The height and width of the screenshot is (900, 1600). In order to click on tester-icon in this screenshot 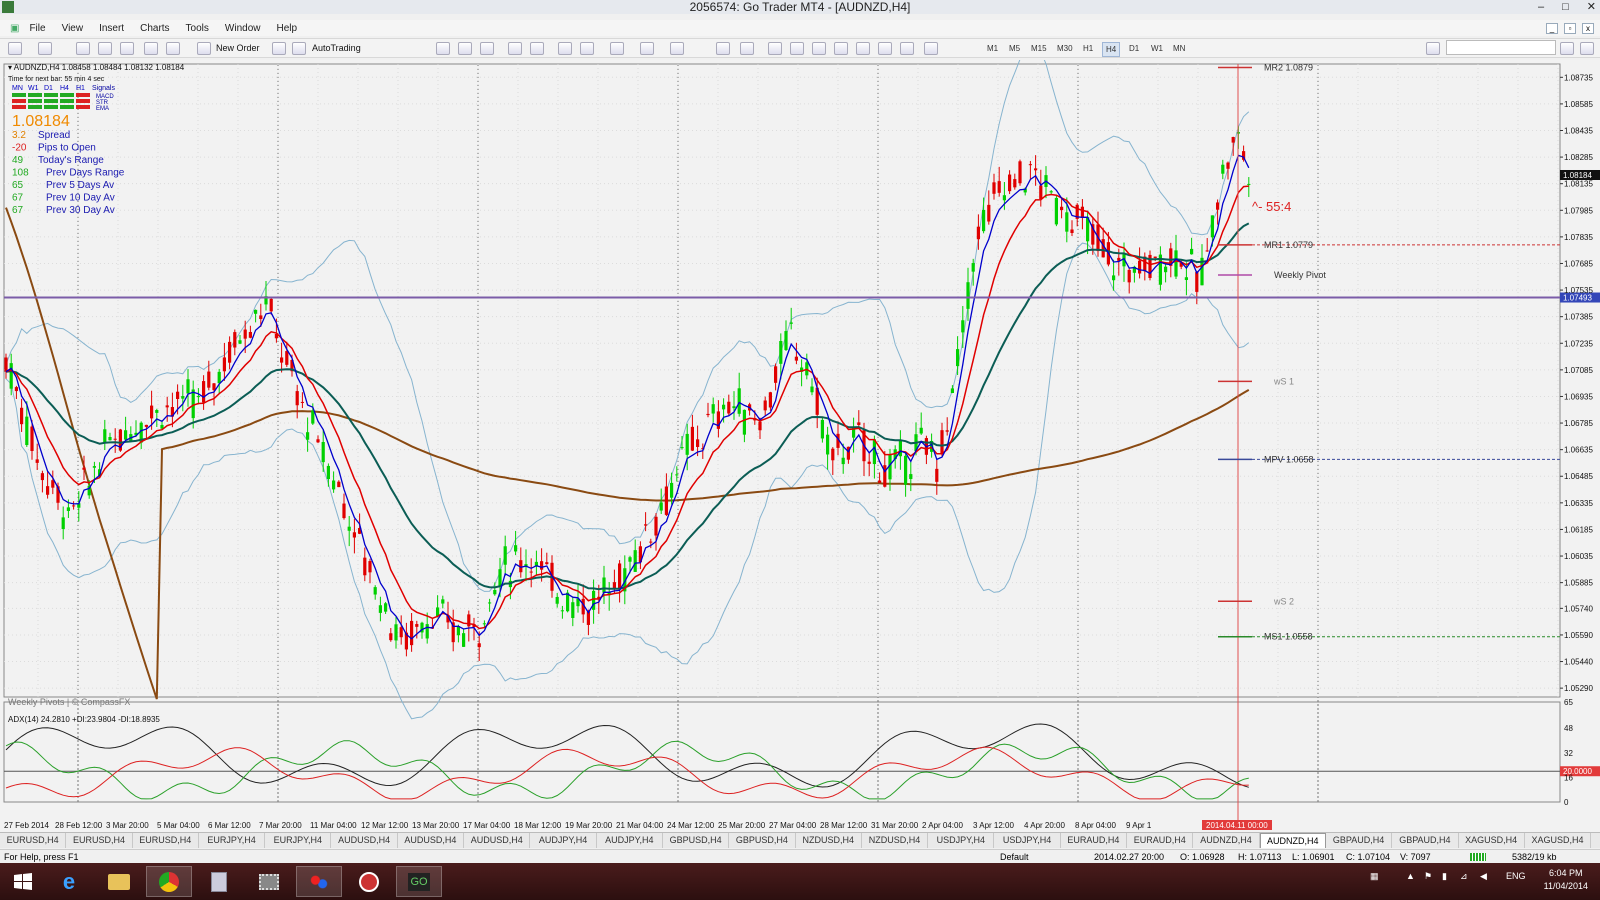, I will do `click(173, 48)`.